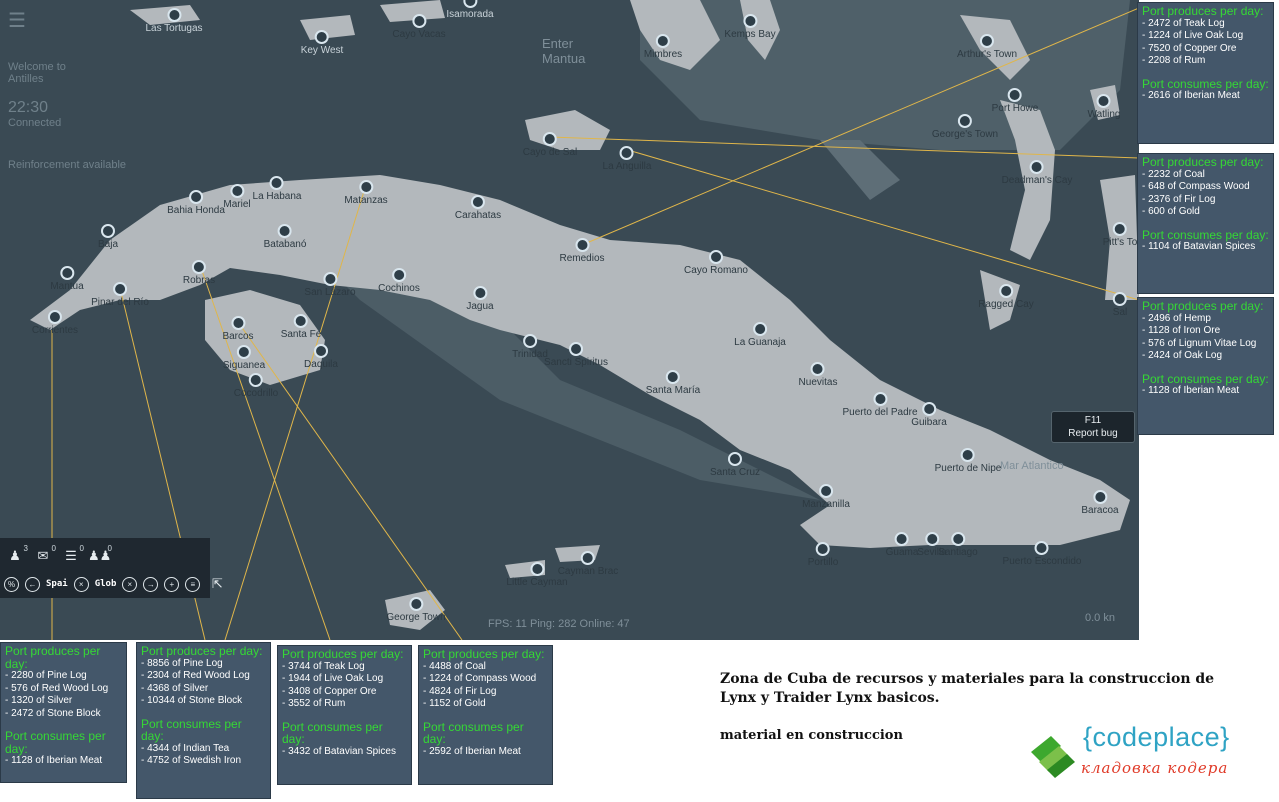 The height and width of the screenshot is (802, 1279). Describe the element at coordinates (663, 47) in the screenshot. I see `port-marker: Mimbres` at that location.